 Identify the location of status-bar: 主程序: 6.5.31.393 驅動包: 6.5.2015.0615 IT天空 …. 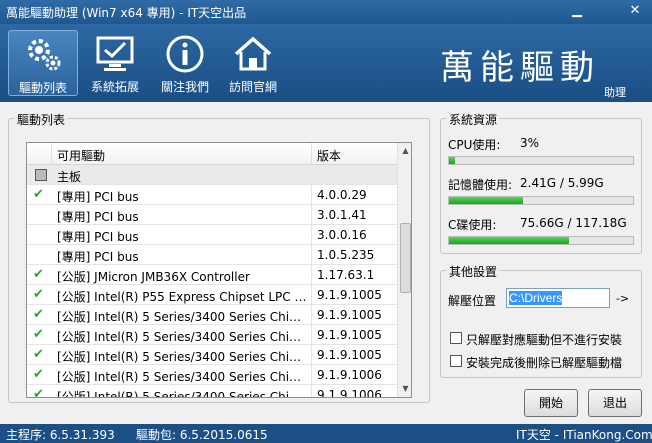
(326, 433).